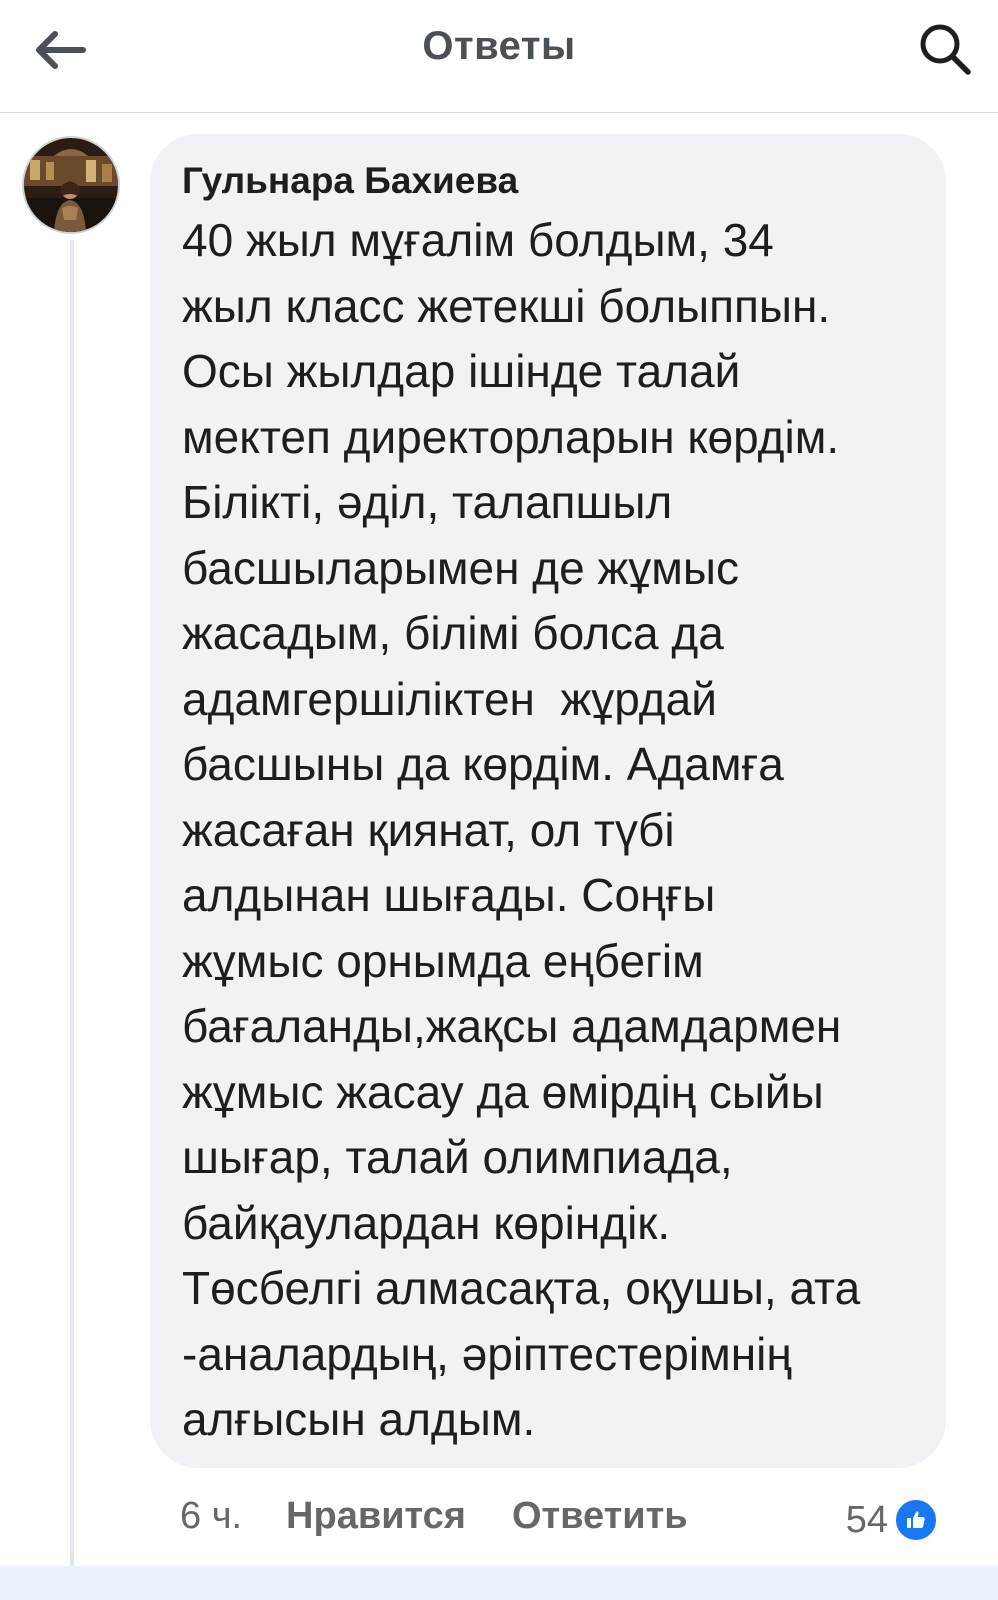 Image resolution: width=998 pixels, height=1600 pixels. What do you see at coordinates (503, 1091) in the screenshot?
I see `comment-line: жұмыс жасау да өмірдің сыйы` at bounding box center [503, 1091].